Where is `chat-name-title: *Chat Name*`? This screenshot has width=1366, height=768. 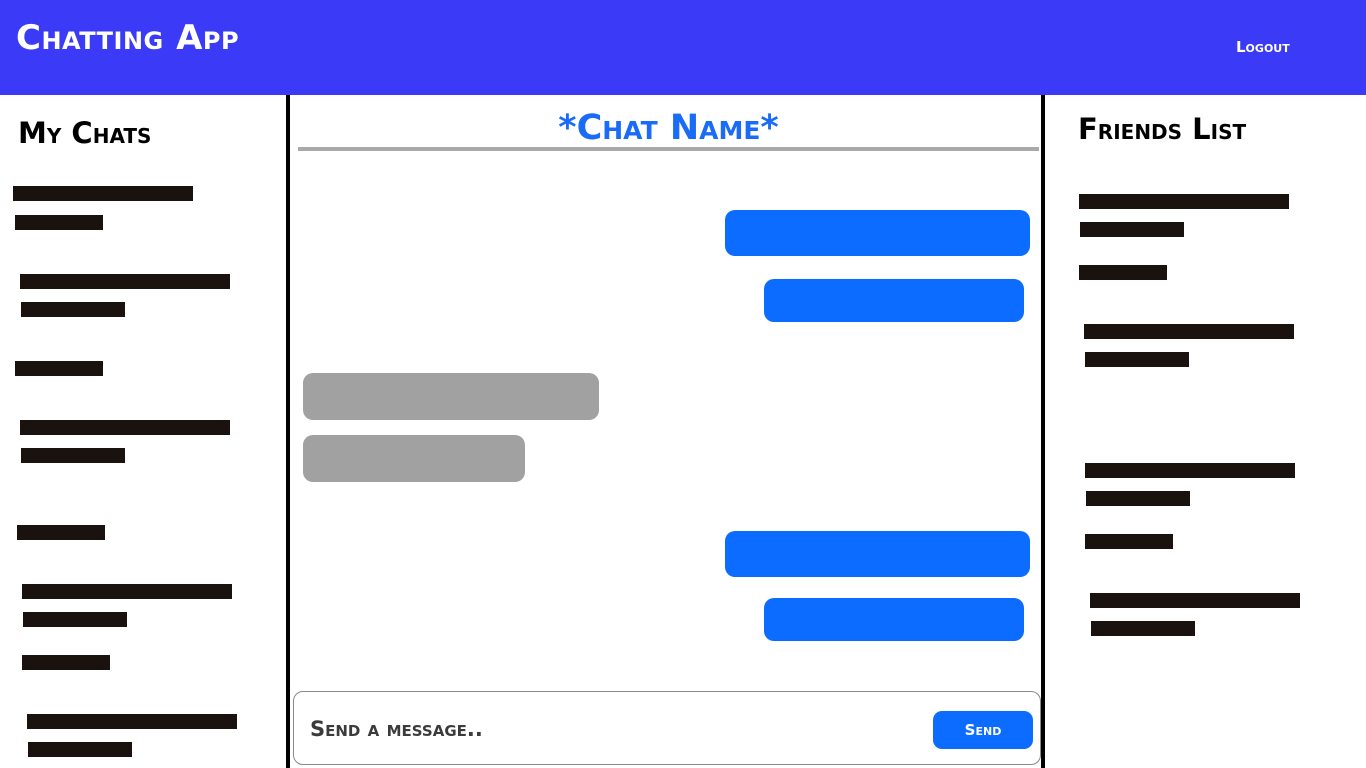 chat-name-title: *Chat Name* is located at coordinates (668, 128).